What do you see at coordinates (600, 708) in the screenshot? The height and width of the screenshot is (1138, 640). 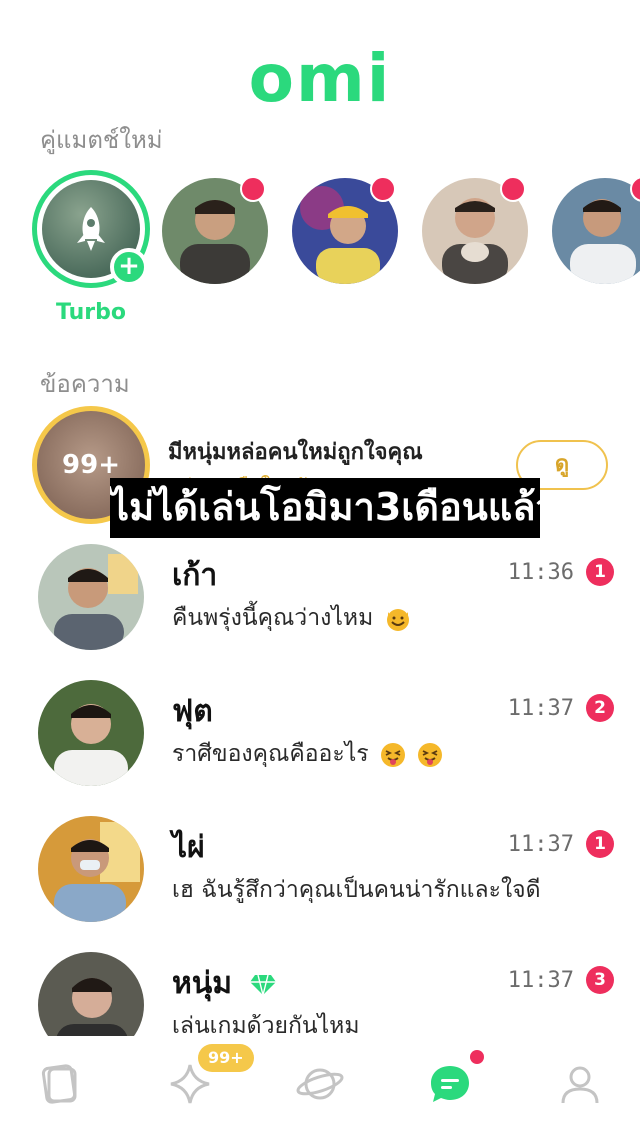 I see `unread-badge: 2` at bounding box center [600, 708].